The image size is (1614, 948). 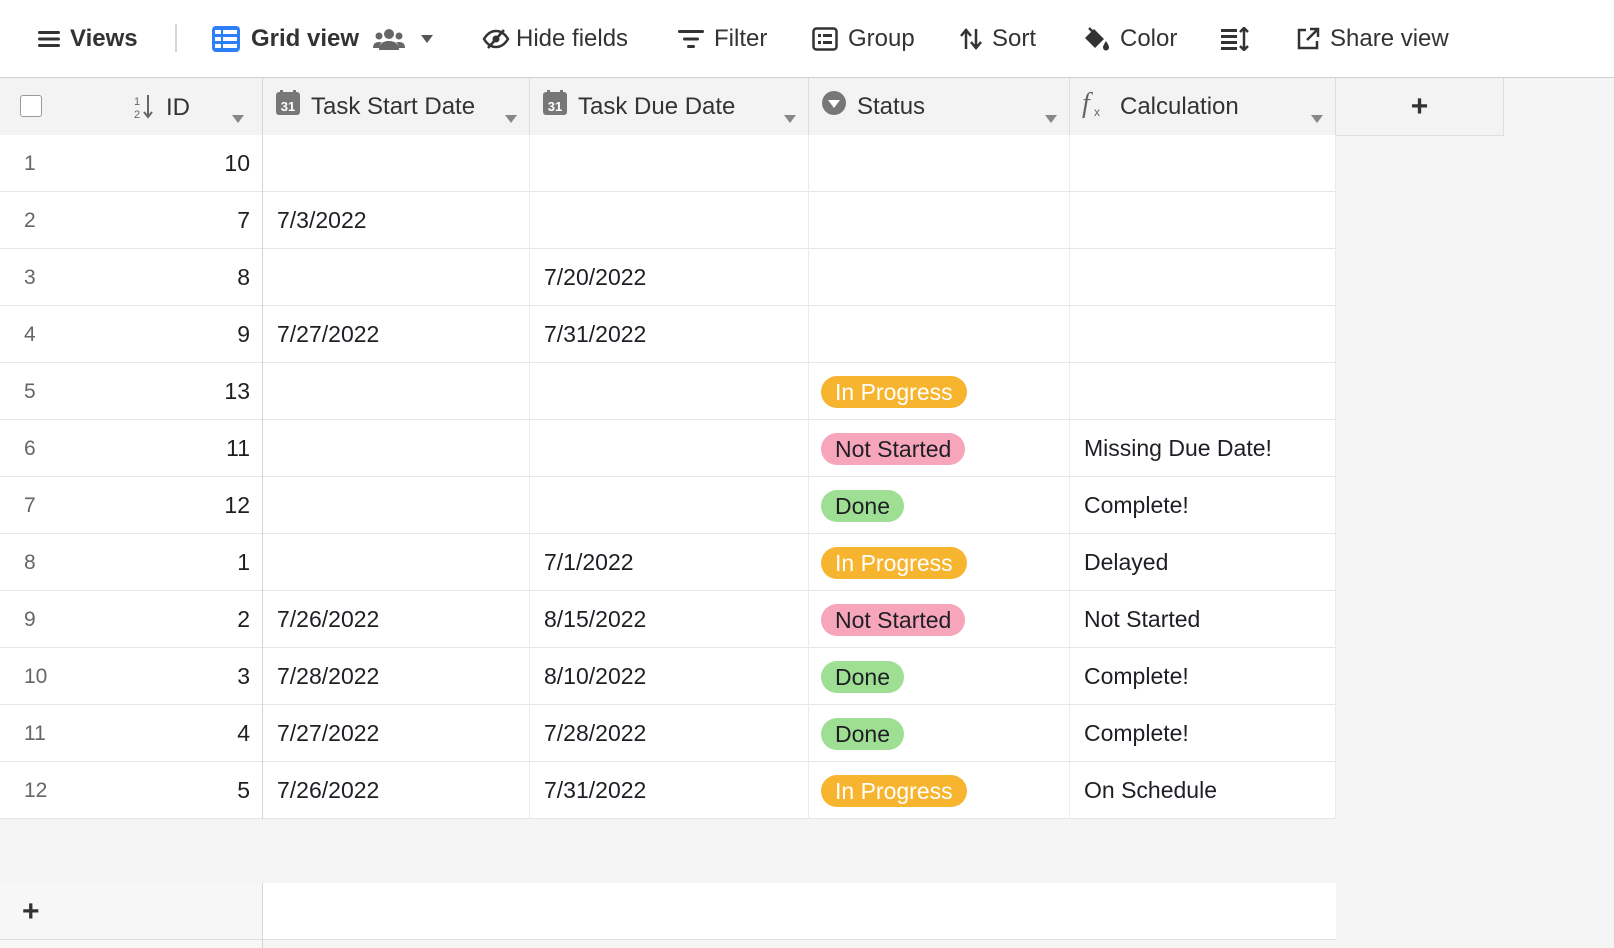 What do you see at coordinates (196, 334) in the screenshot?
I see `cell-id: 9` at bounding box center [196, 334].